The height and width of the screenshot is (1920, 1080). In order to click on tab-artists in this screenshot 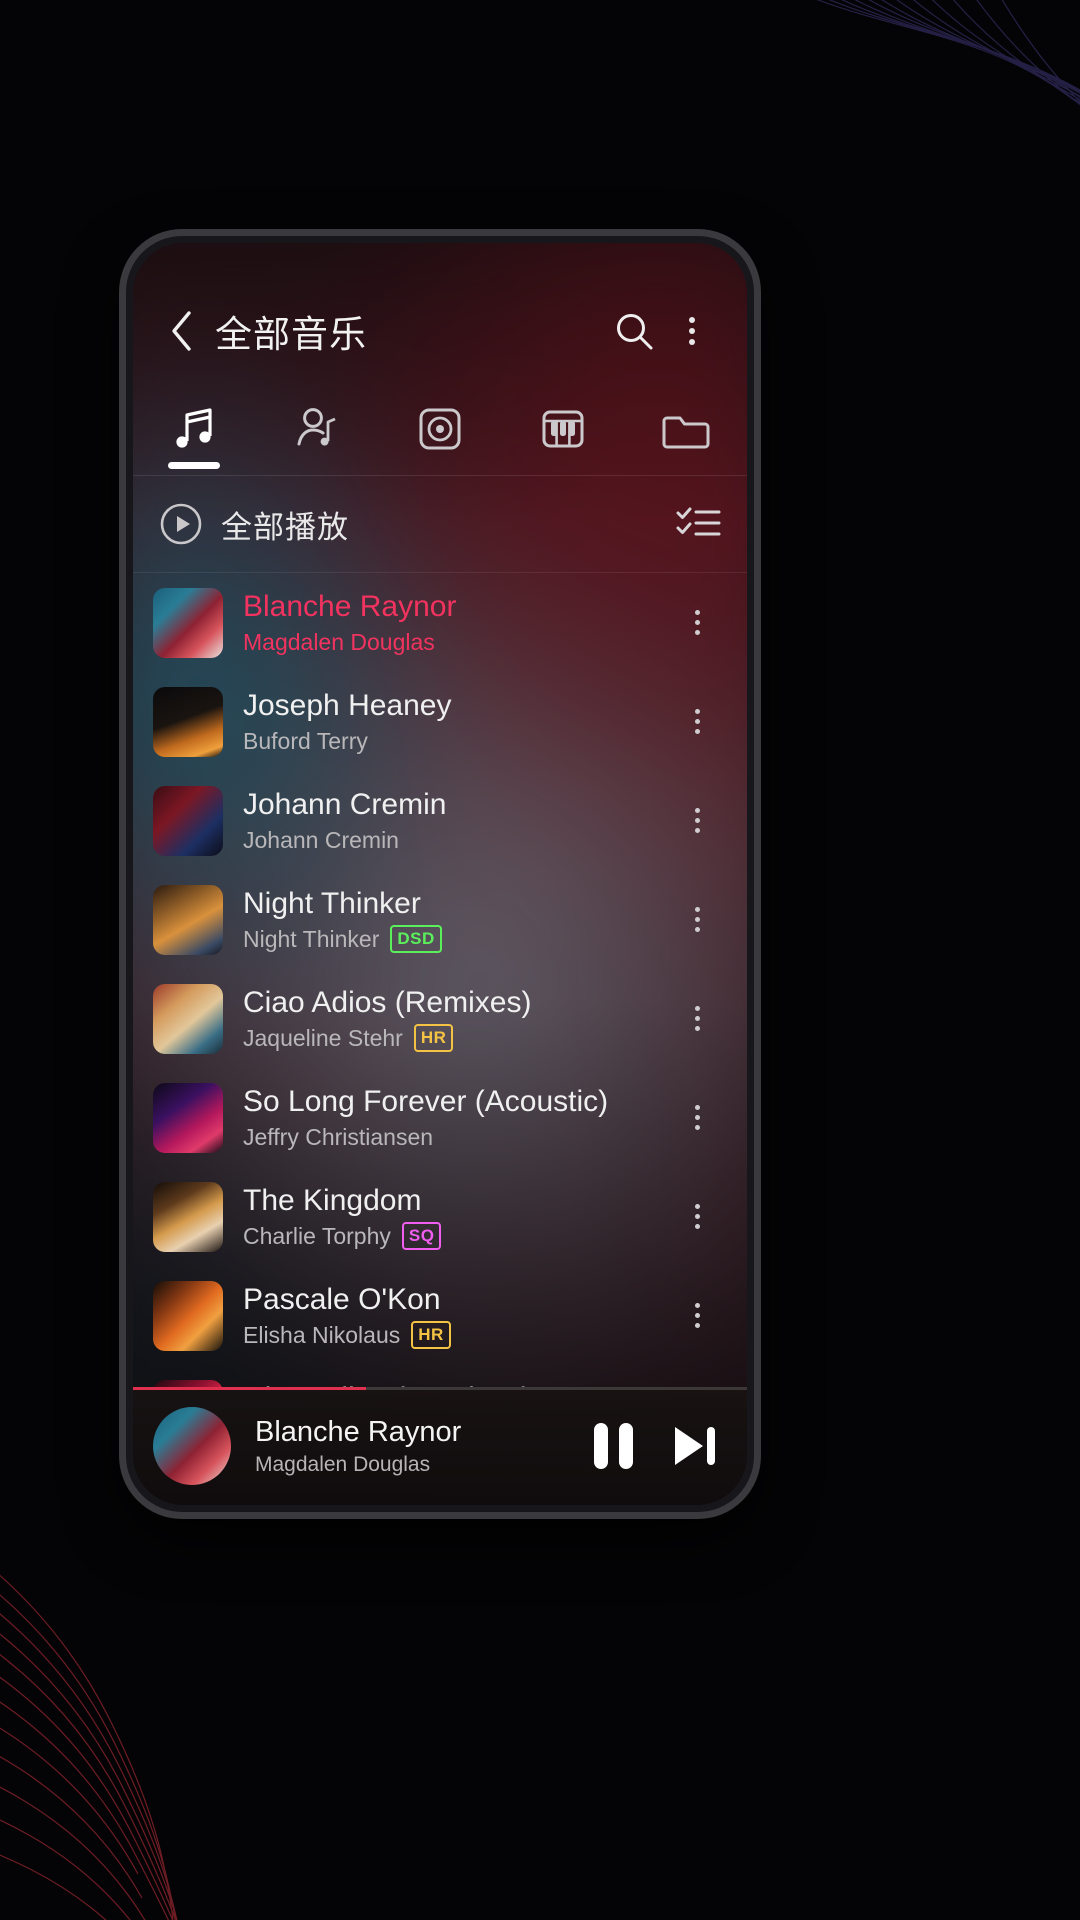, I will do `click(317, 429)`.